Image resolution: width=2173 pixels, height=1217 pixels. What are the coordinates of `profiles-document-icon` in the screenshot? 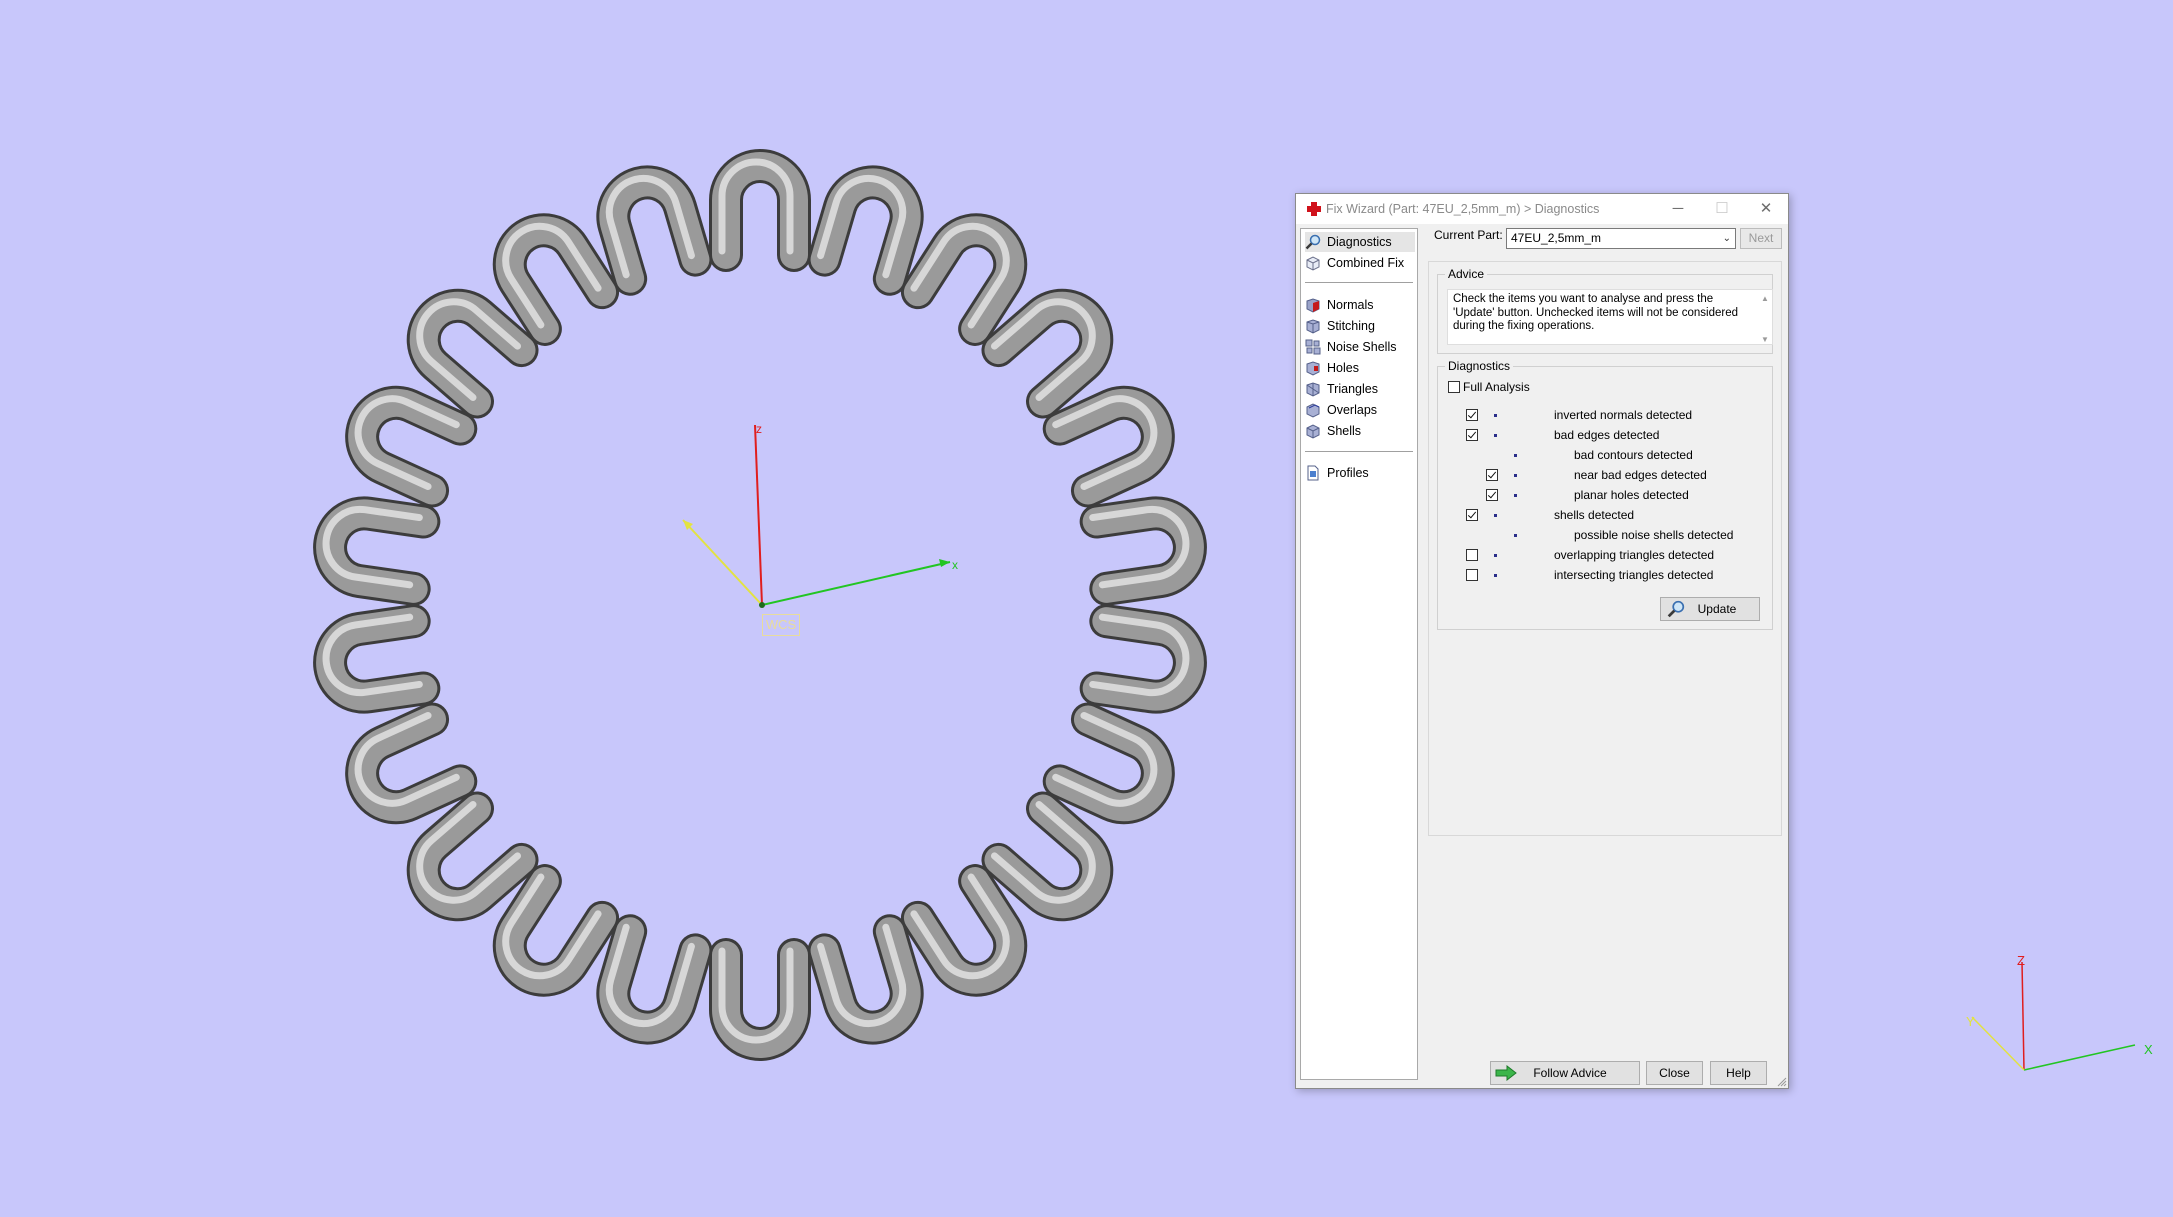 It's located at (1313, 473).